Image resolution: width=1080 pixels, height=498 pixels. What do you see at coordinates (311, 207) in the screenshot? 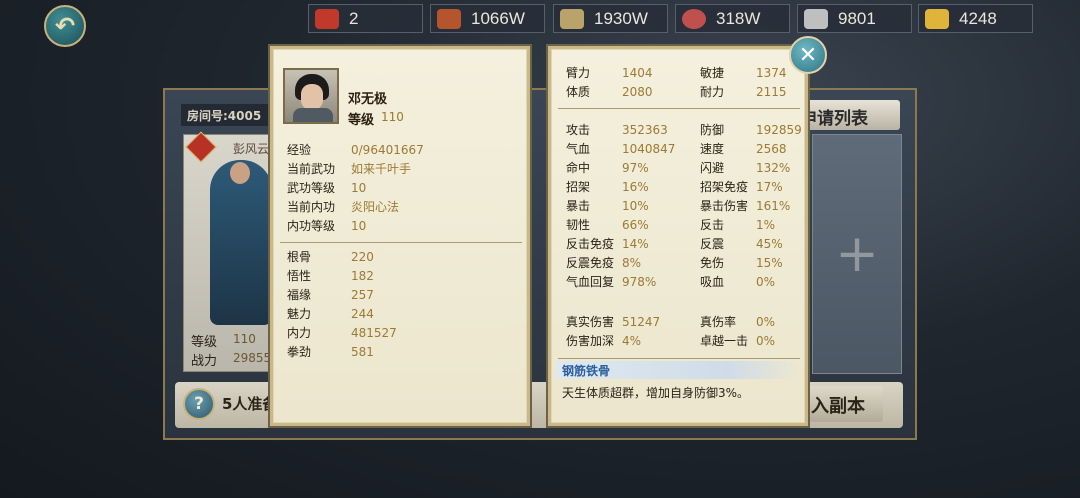
I see `info-label: 当前内功` at bounding box center [311, 207].